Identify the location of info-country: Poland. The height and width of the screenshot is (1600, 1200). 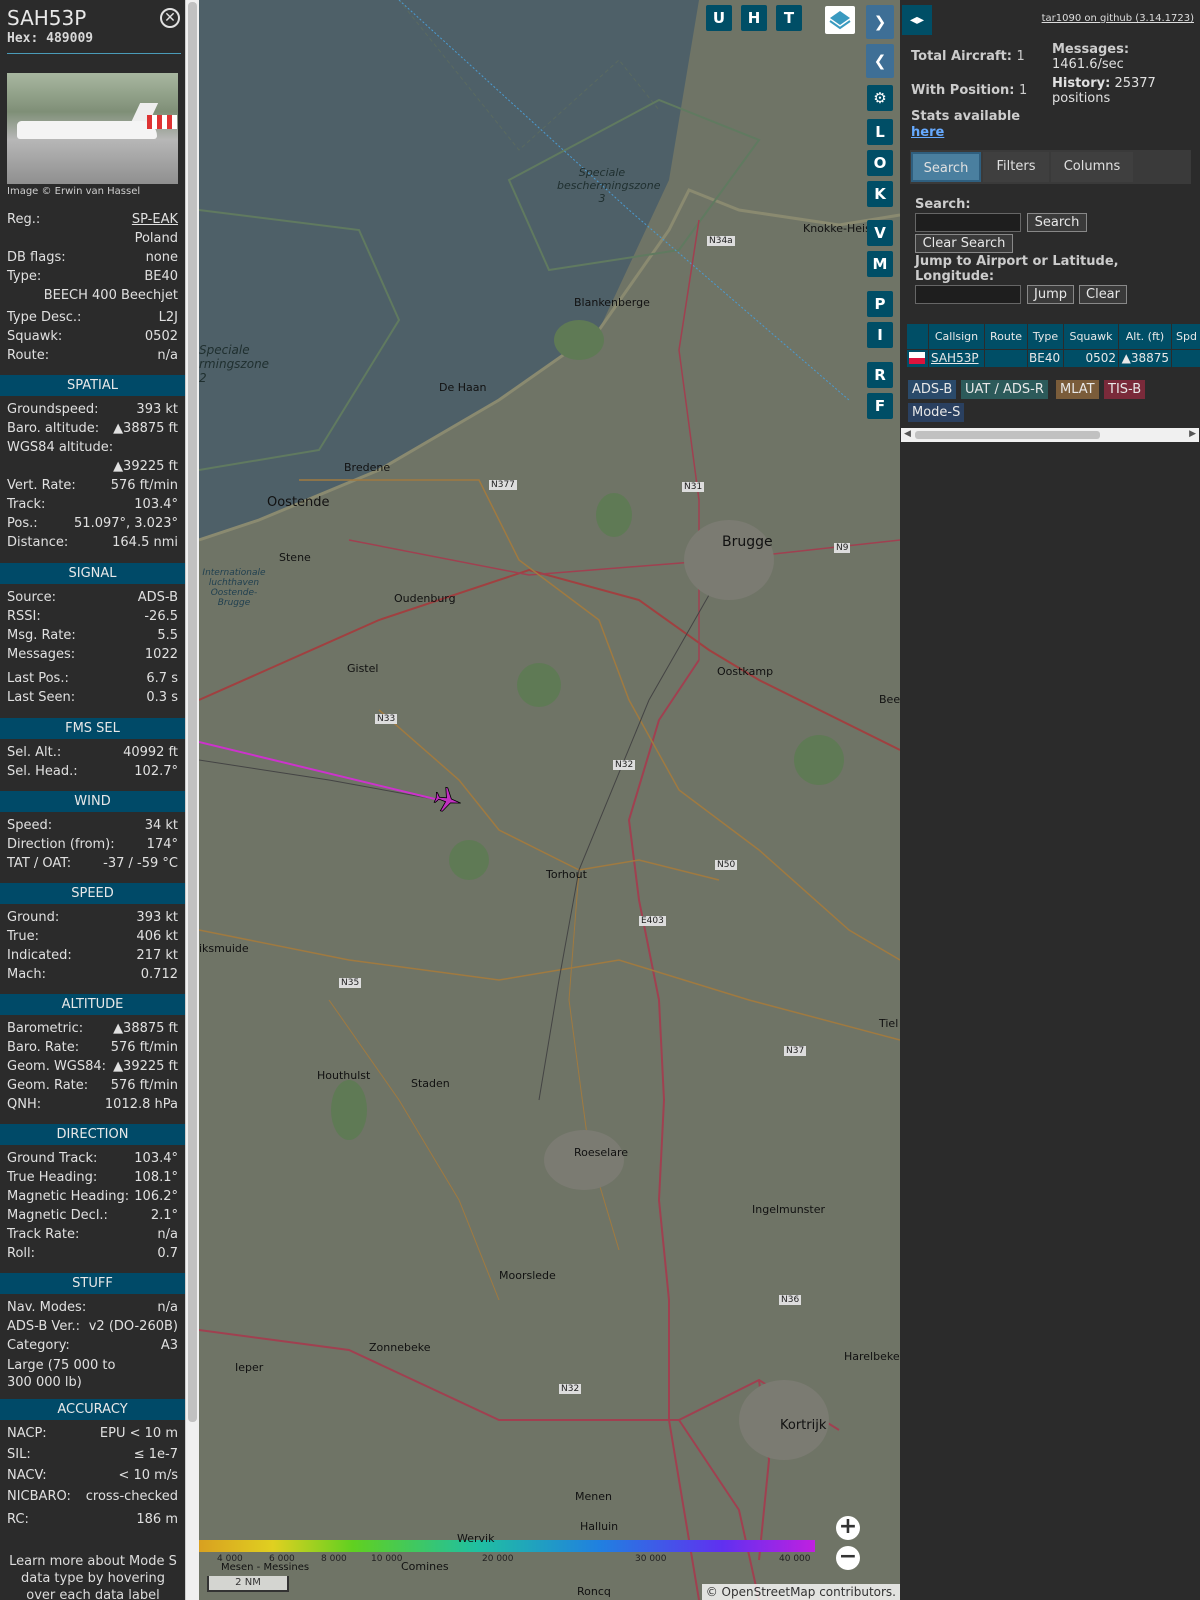
(156, 238).